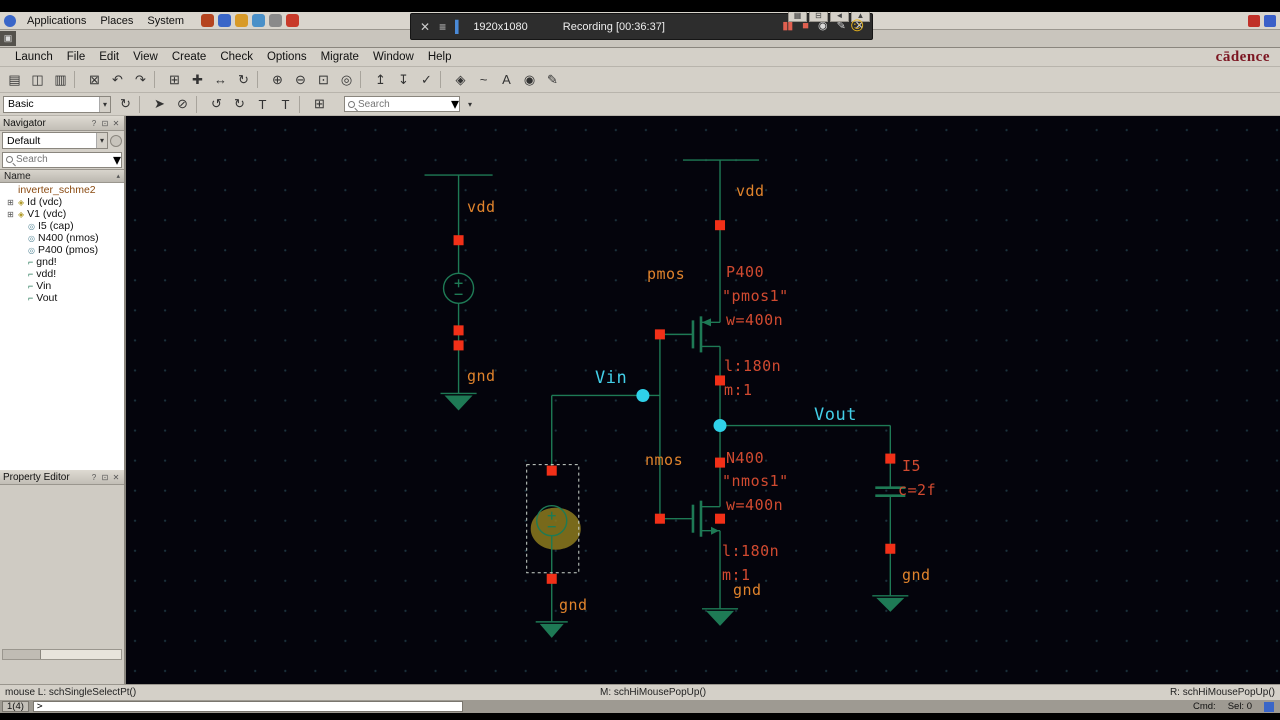  What do you see at coordinates (62, 176) in the screenshot?
I see `navigator-column-header: Name ▴` at bounding box center [62, 176].